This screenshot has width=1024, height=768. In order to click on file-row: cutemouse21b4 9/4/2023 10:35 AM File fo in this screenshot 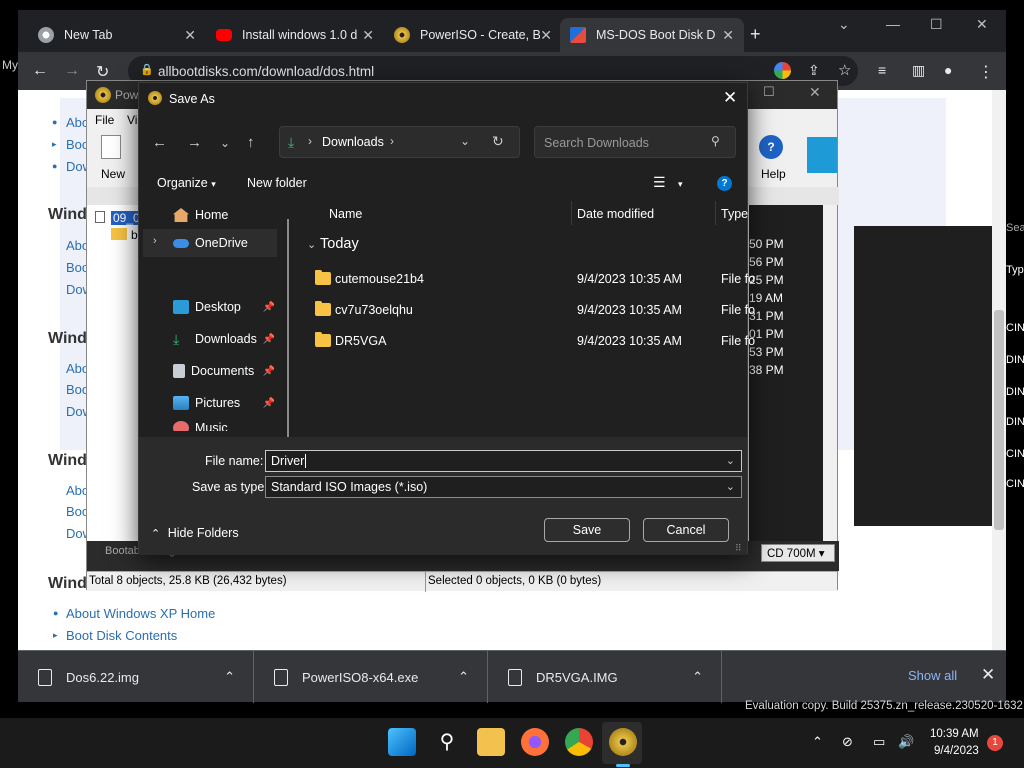, I will do `click(527, 279)`.